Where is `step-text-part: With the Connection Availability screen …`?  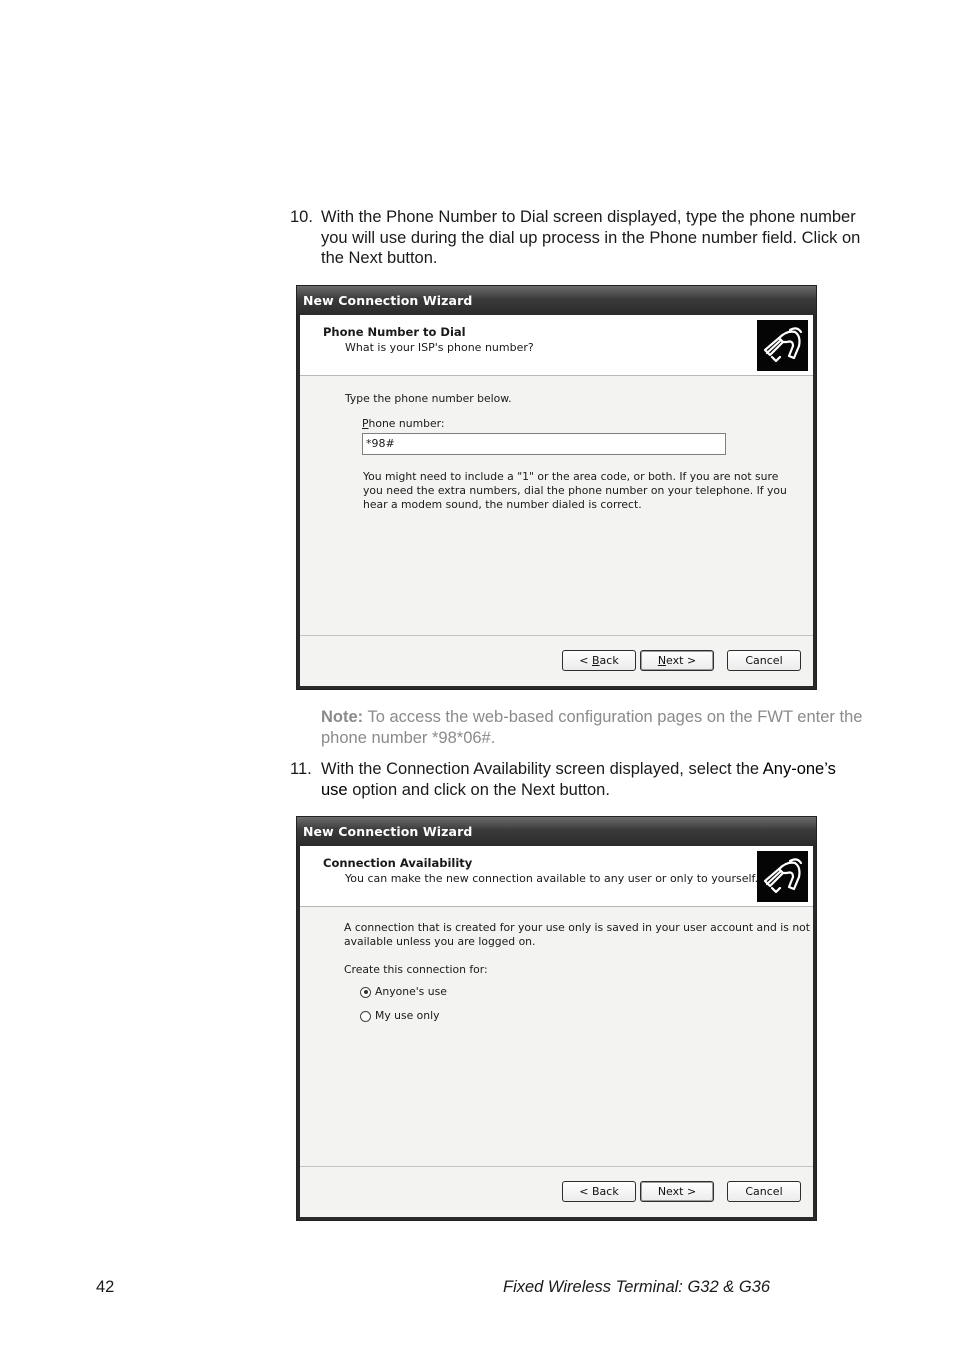
step-text-part: With the Connection Availability screen … is located at coordinates (542, 769).